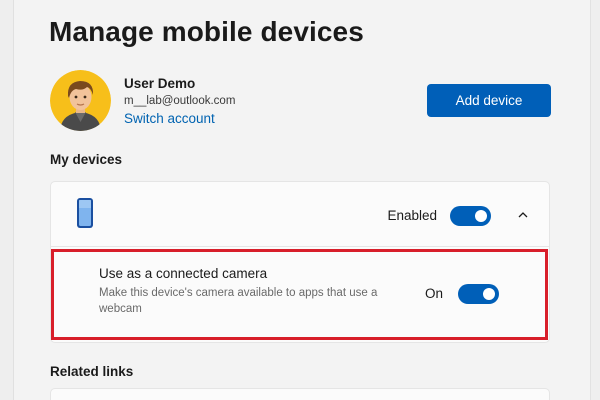 Image resolution: width=600 pixels, height=400 pixels. I want to click on window-right-edge, so click(595, 200).